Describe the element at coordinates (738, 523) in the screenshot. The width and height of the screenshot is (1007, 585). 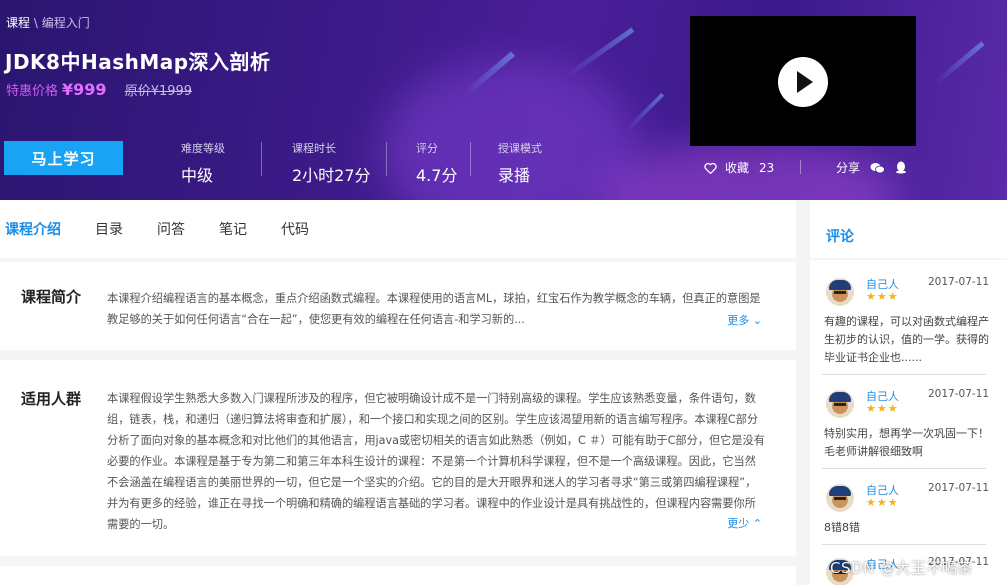
I see `collapse-less-label: 更少` at that location.